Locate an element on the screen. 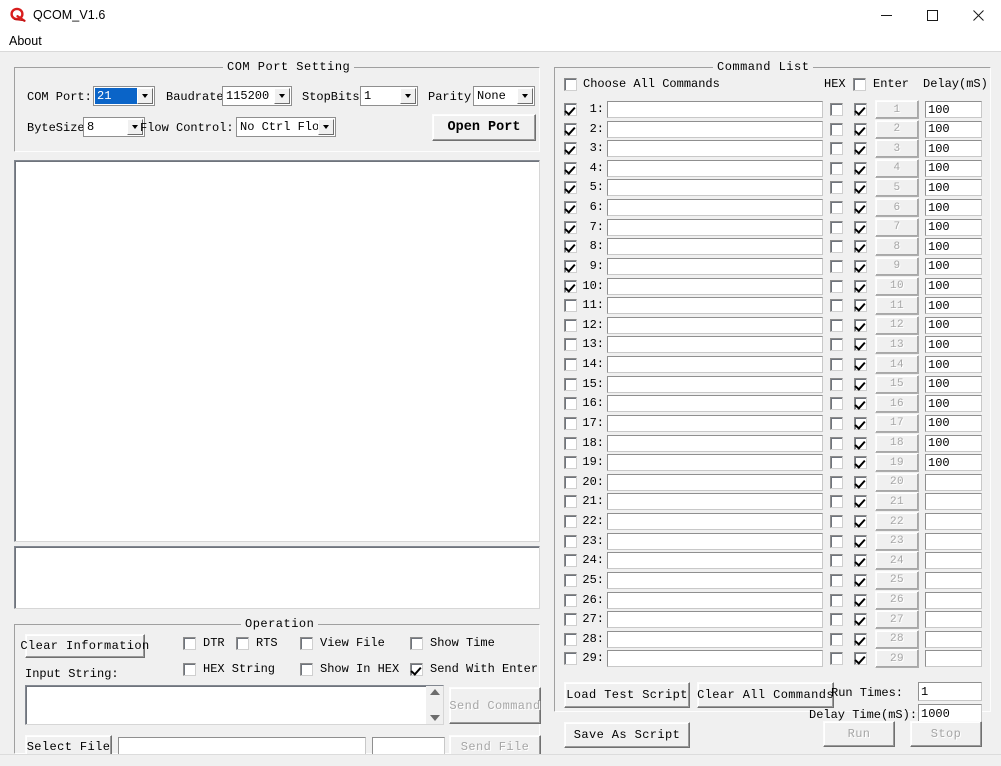 The height and width of the screenshot is (766, 1001). command-send-button: 15 is located at coordinates (897, 384).